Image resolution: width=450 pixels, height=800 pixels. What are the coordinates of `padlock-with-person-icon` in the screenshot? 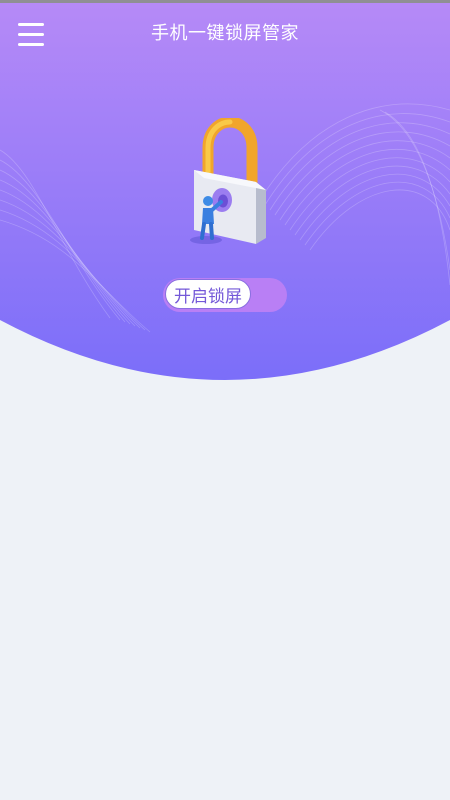 It's located at (228, 184).